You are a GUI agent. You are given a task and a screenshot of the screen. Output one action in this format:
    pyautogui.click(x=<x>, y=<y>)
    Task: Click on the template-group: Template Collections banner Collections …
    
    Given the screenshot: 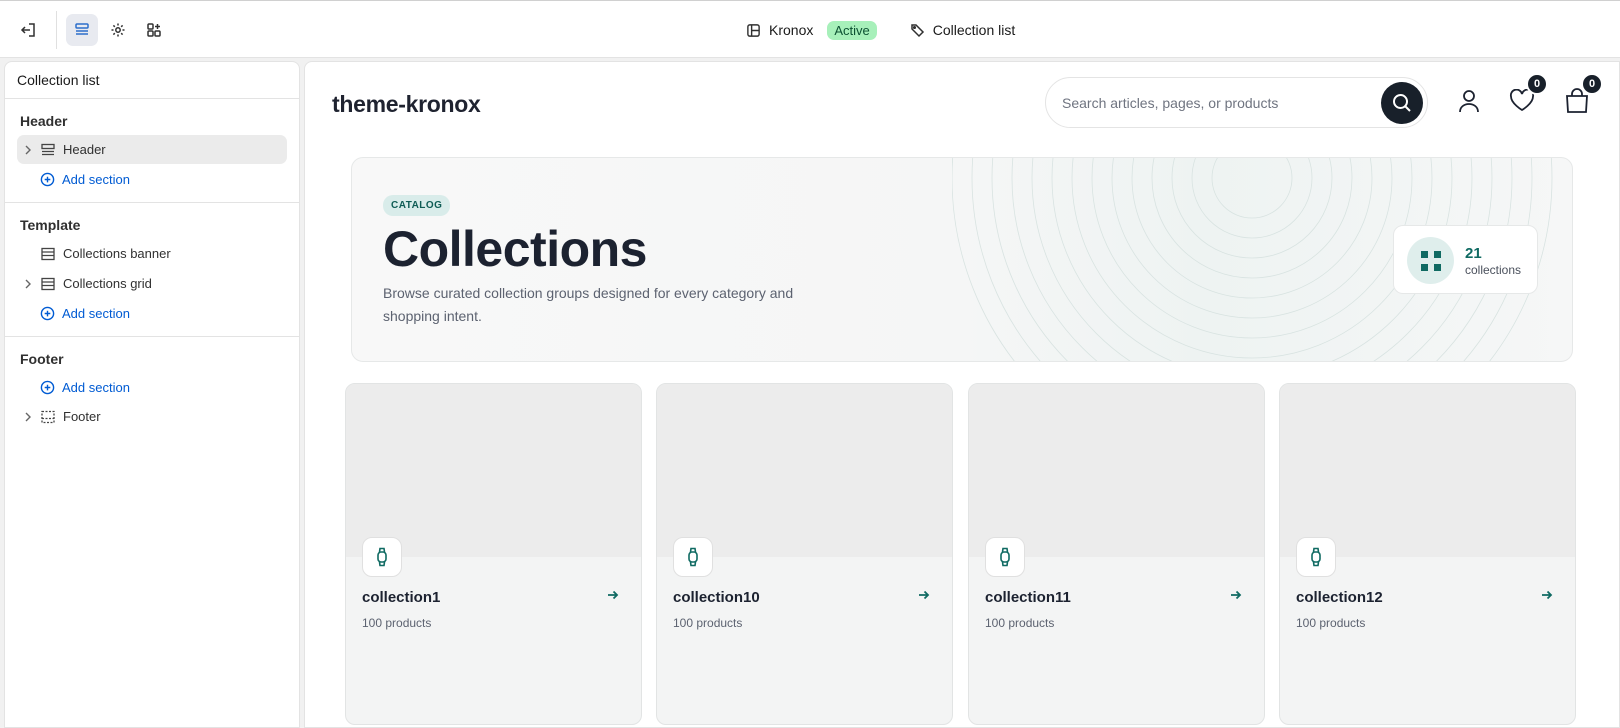 What is the action you would take?
    pyautogui.click(x=152, y=270)
    